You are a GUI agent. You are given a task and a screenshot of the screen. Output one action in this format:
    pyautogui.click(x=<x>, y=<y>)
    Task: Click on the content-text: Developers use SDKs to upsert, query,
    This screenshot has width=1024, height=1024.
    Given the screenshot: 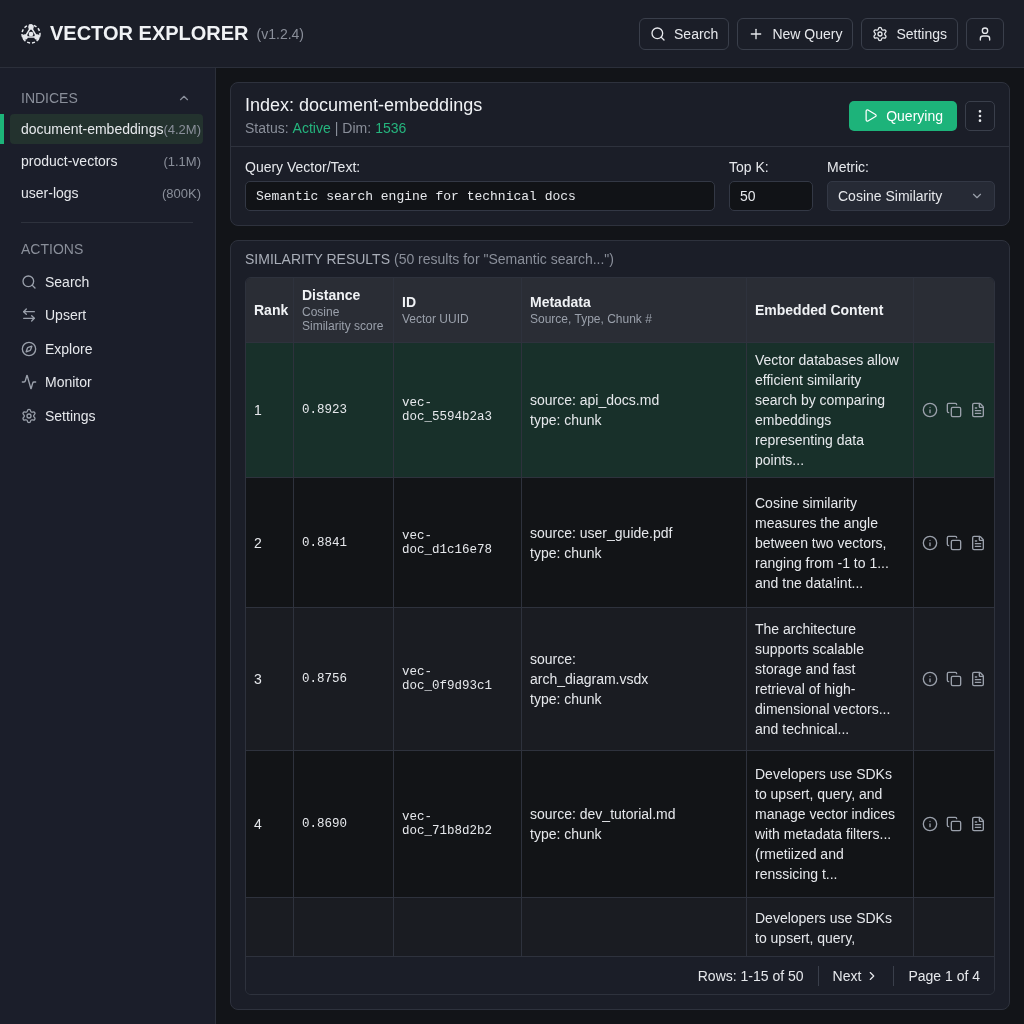 What is the action you would take?
    pyautogui.click(x=824, y=928)
    